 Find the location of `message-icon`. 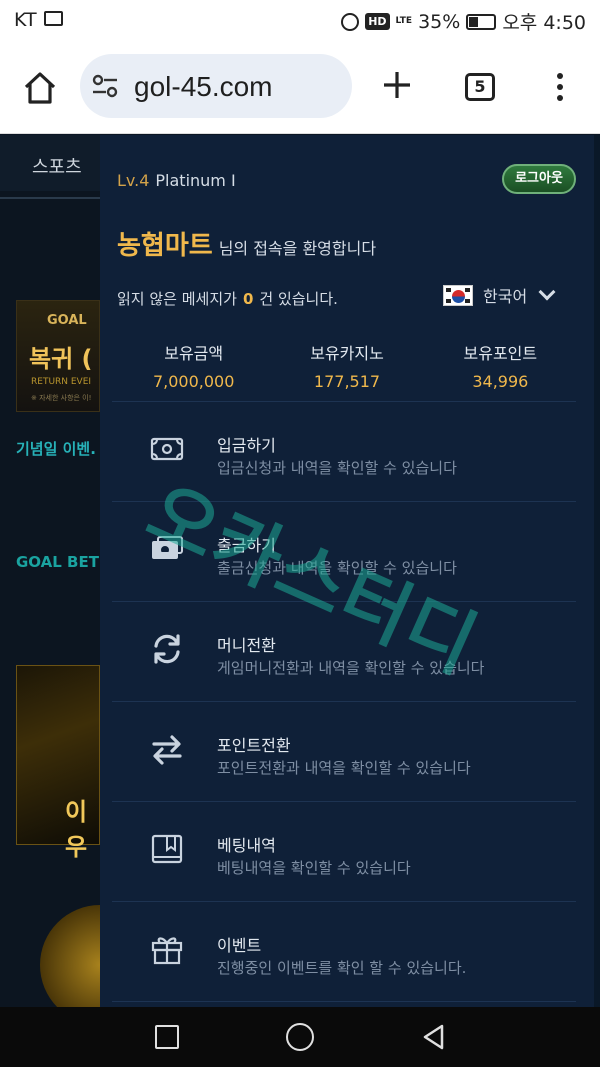

message-icon is located at coordinates (53, 18).